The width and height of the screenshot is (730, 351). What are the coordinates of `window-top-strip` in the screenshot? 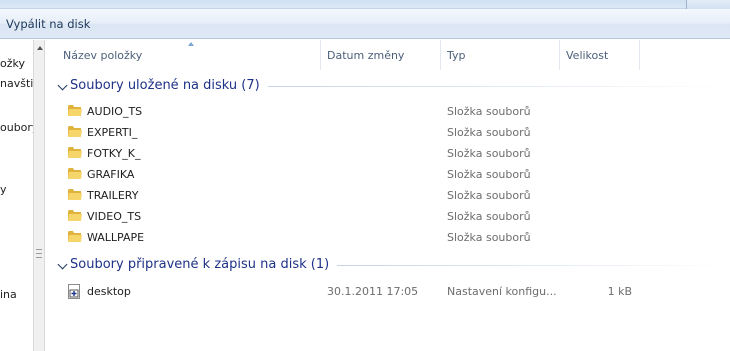 It's located at (365, 4).